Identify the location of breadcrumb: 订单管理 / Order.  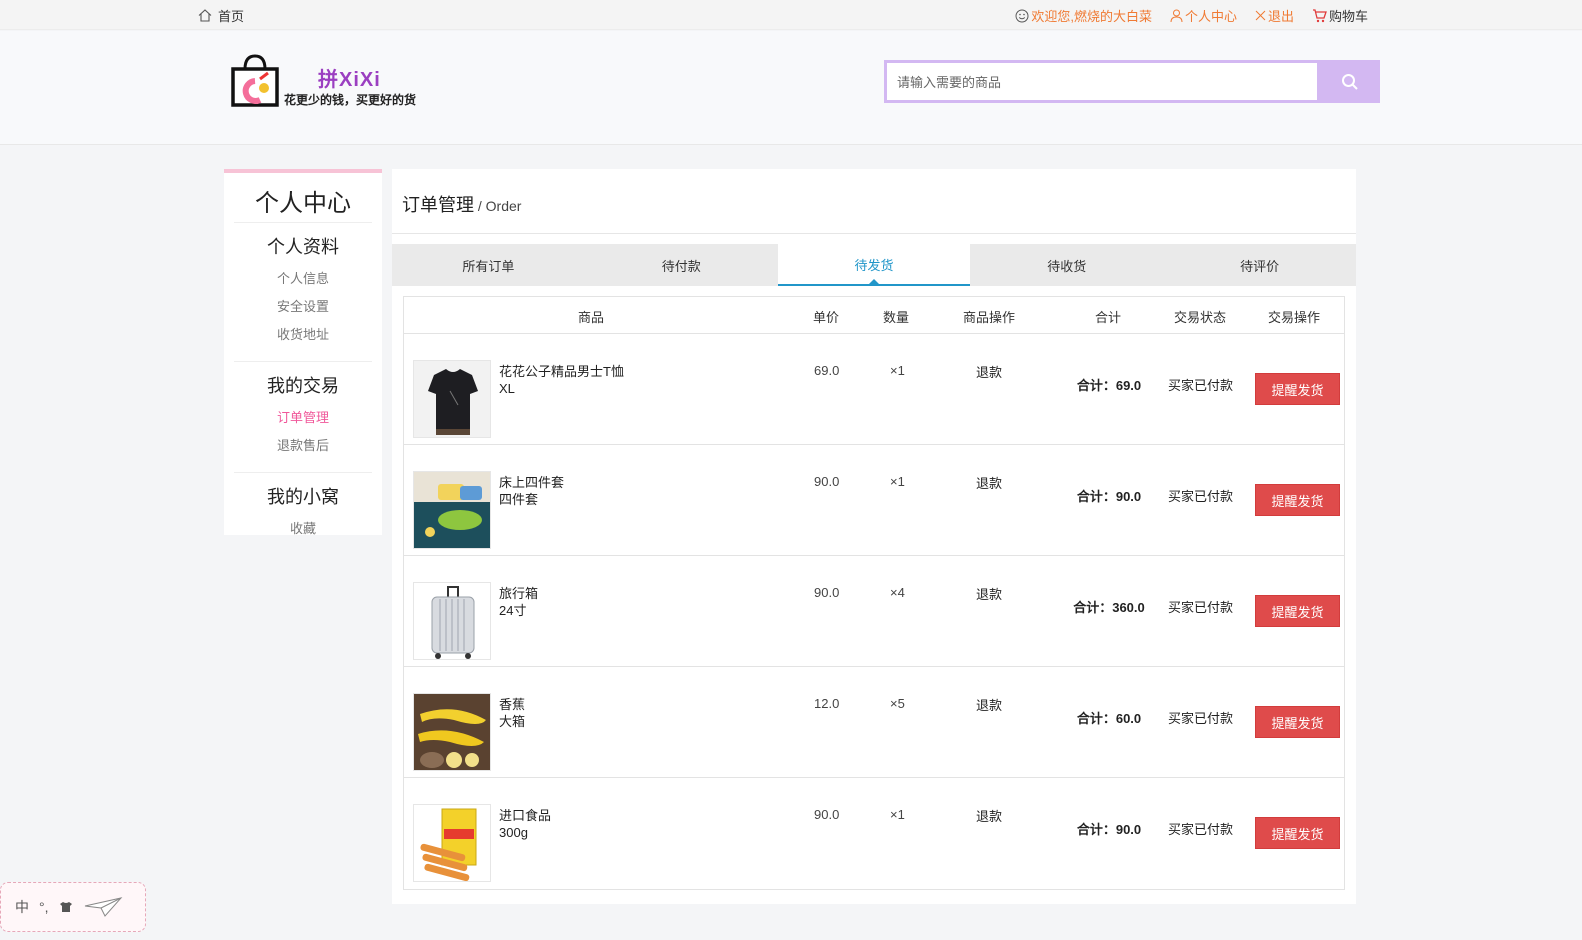
(461, 204).